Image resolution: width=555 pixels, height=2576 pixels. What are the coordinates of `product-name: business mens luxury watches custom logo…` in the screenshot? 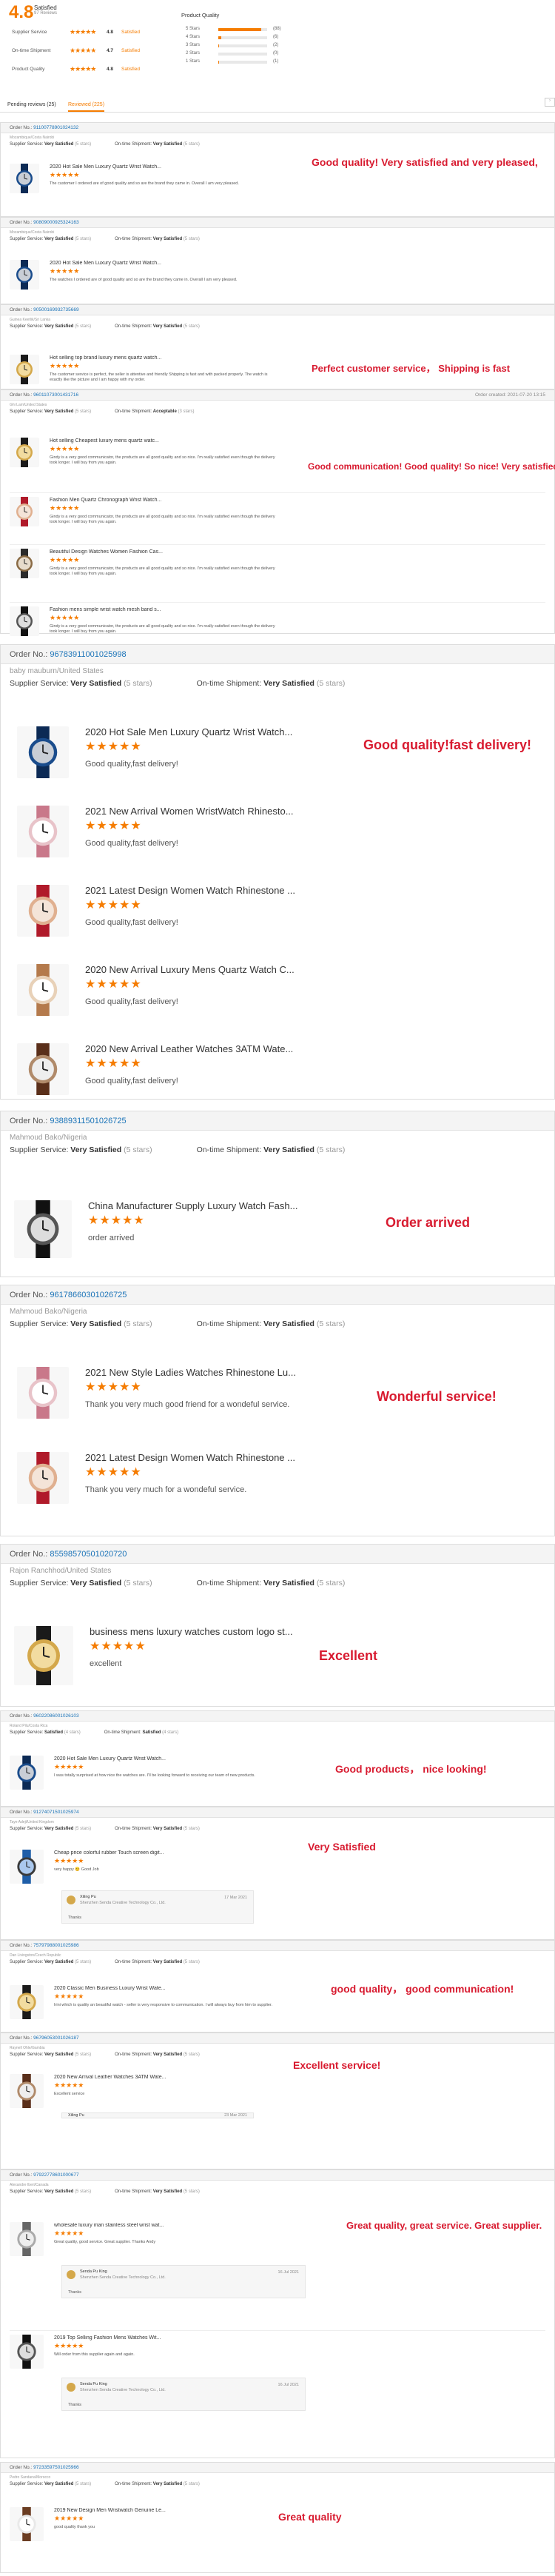 It's located at (191, 1632).